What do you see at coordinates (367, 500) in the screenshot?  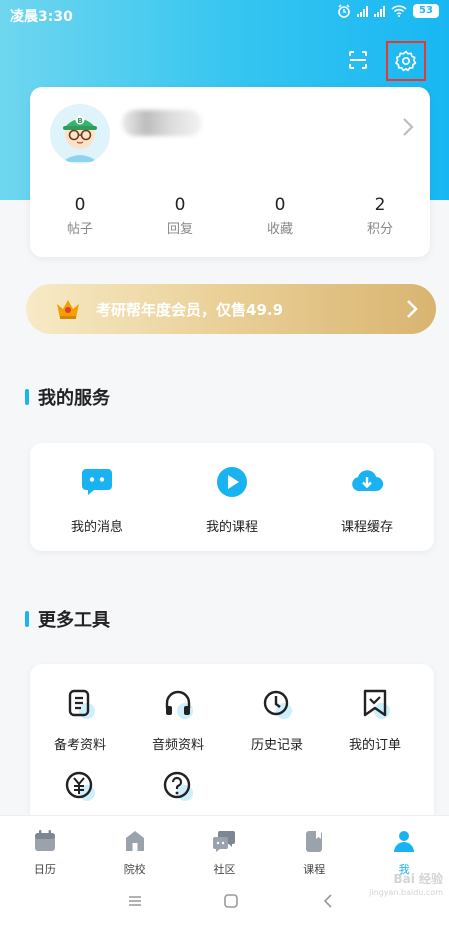 I see `service-cache: 课程缓存` at bounding box center [367, 500].